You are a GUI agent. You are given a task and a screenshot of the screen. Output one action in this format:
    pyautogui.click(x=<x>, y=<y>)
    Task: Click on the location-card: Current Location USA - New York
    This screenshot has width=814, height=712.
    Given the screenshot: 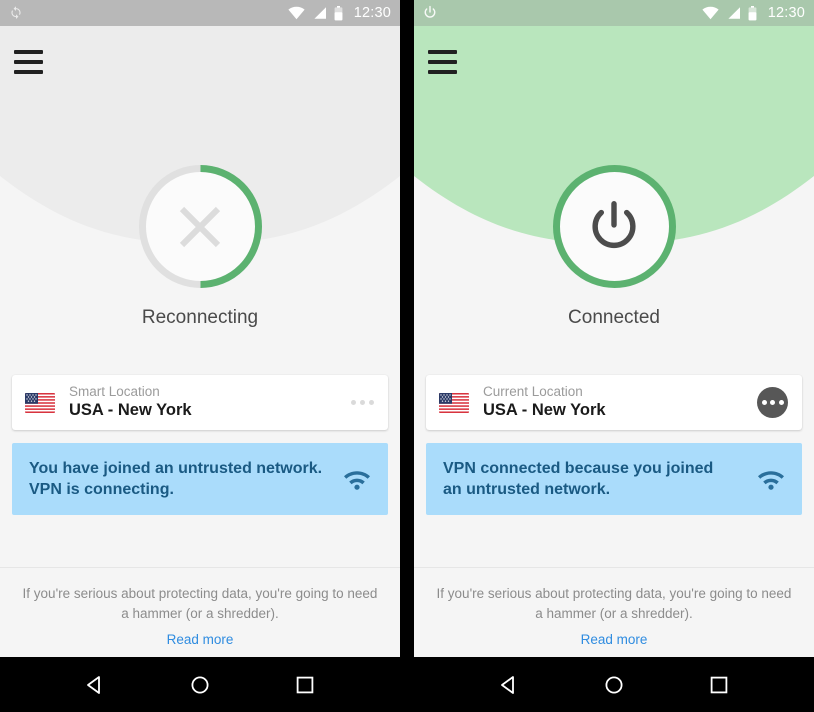 What is the action you would take?
    pyautogui.click(x=614, y=402)
    